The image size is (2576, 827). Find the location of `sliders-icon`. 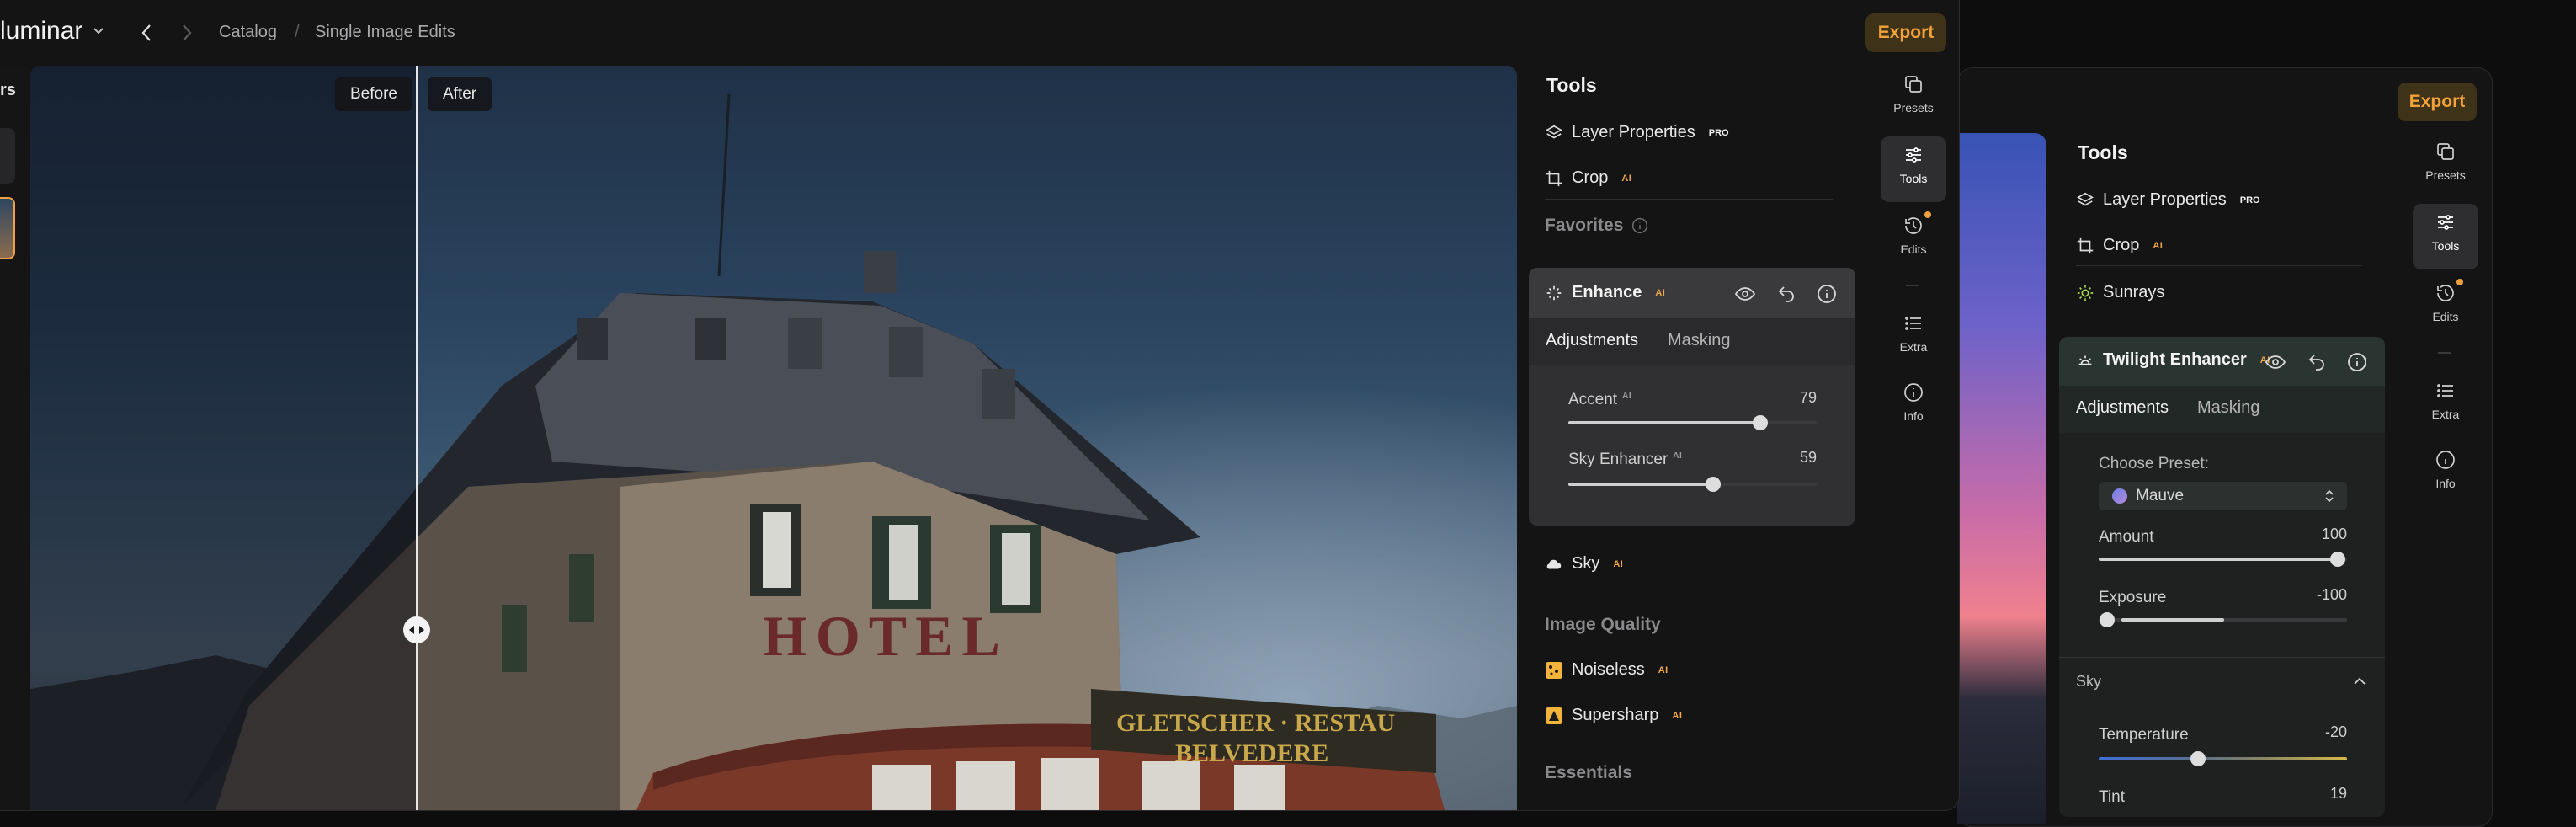

sliders-icon is located at coordinates (2446, 223).